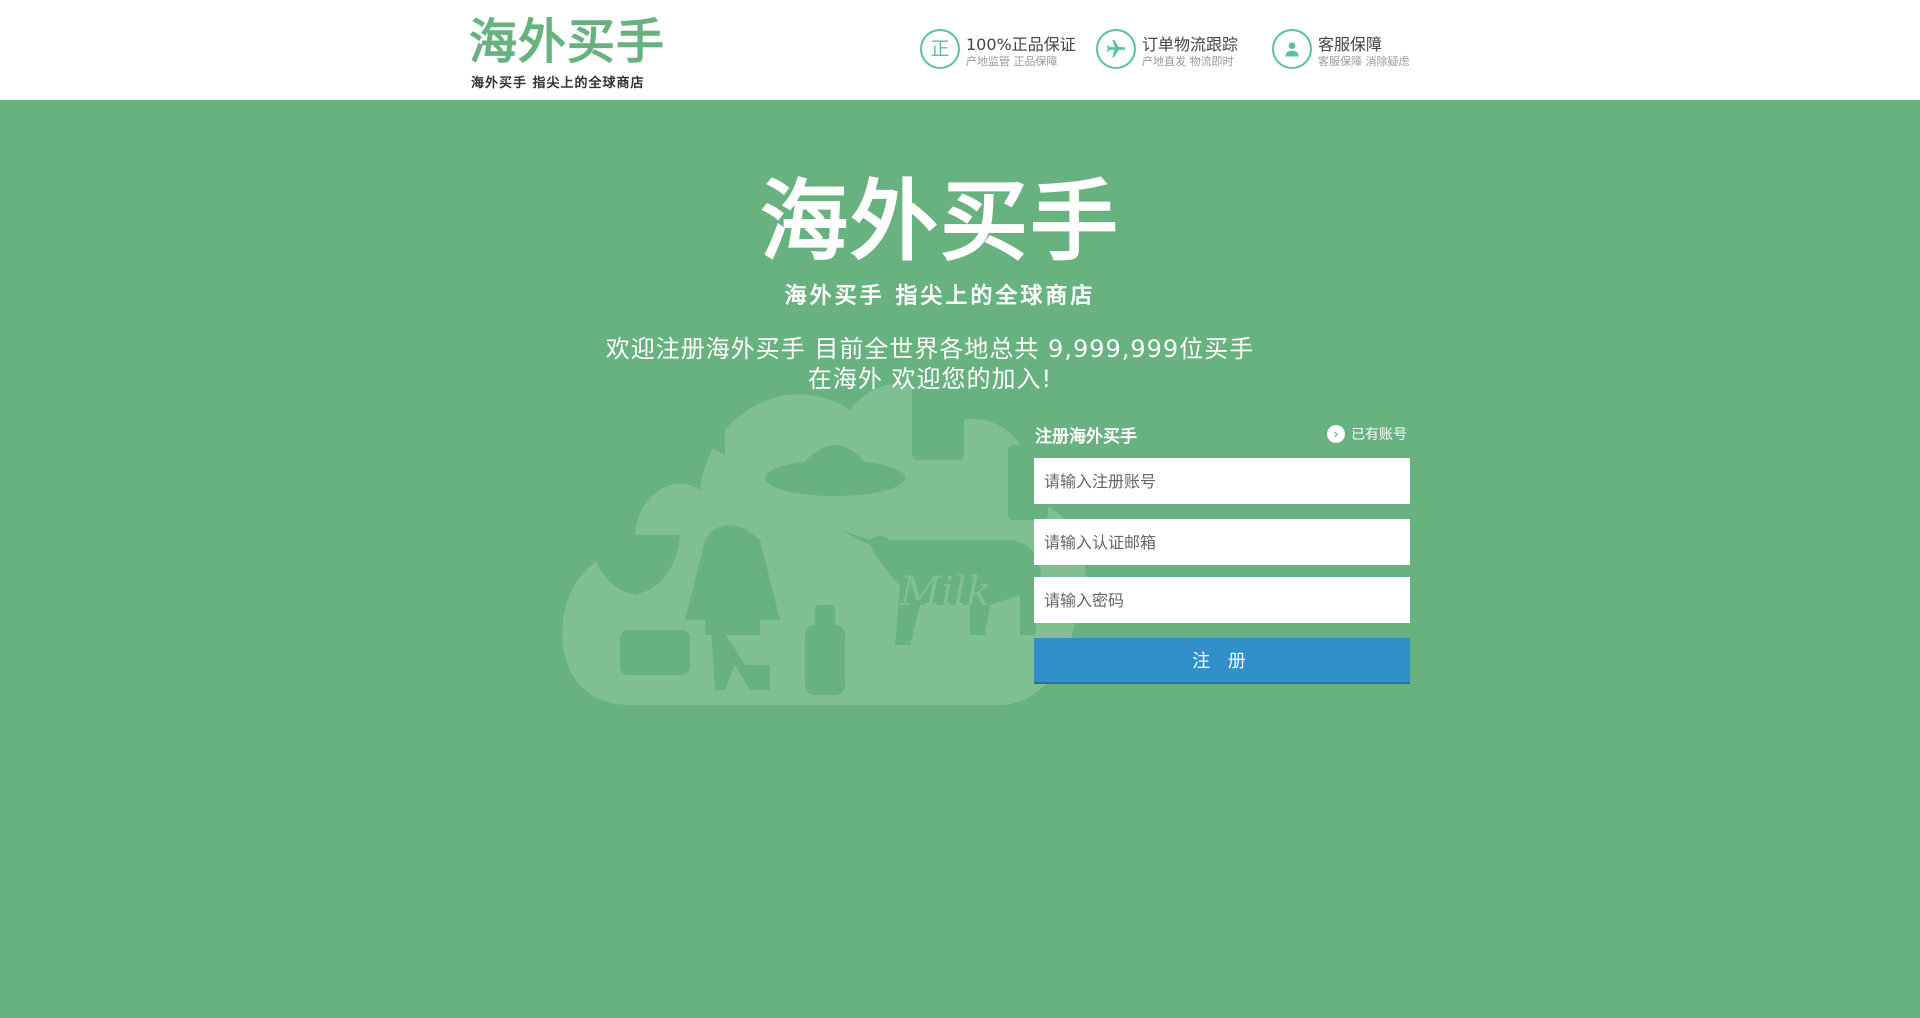 This screenshot has height=1018, width=1920. What do you see at coordinates (1350, 44) in the screenshot?
I see `feature-title: 客服保障` at bounding box center [1350, 44].